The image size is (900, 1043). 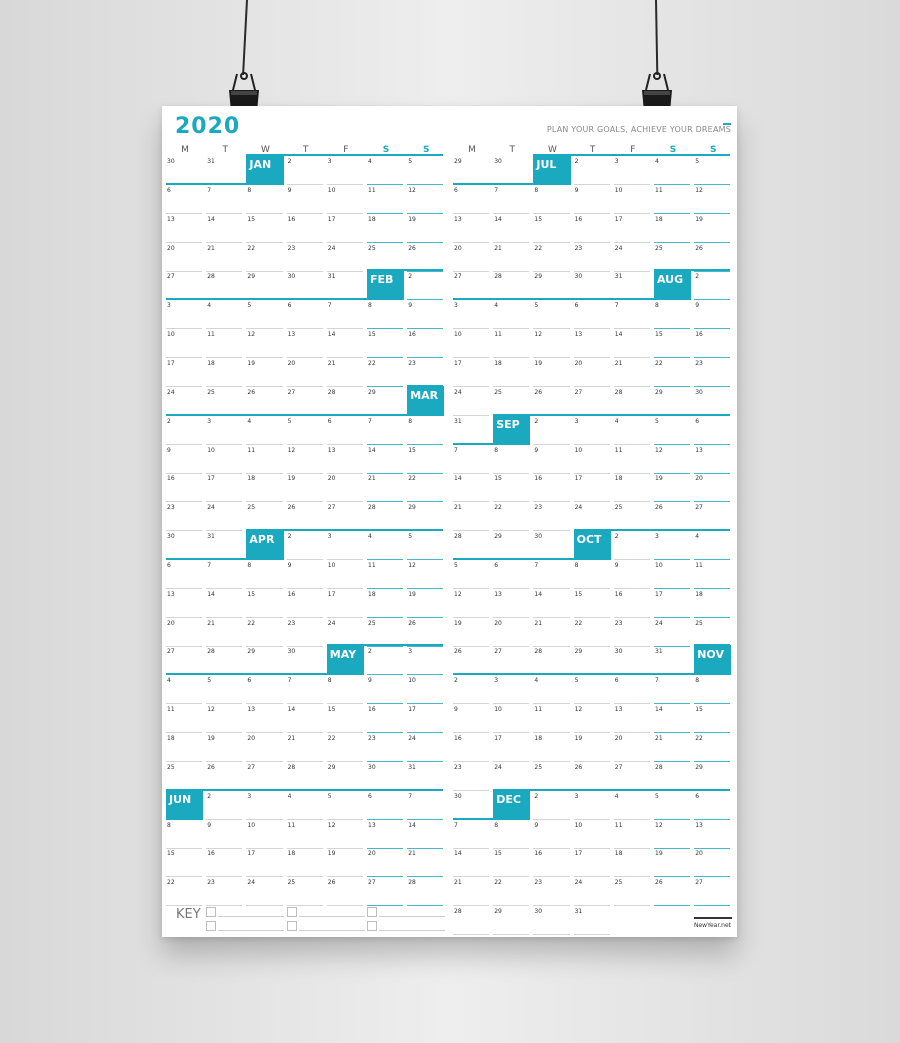 I want to click on day-cell: 14, so click(x=471, y=863).